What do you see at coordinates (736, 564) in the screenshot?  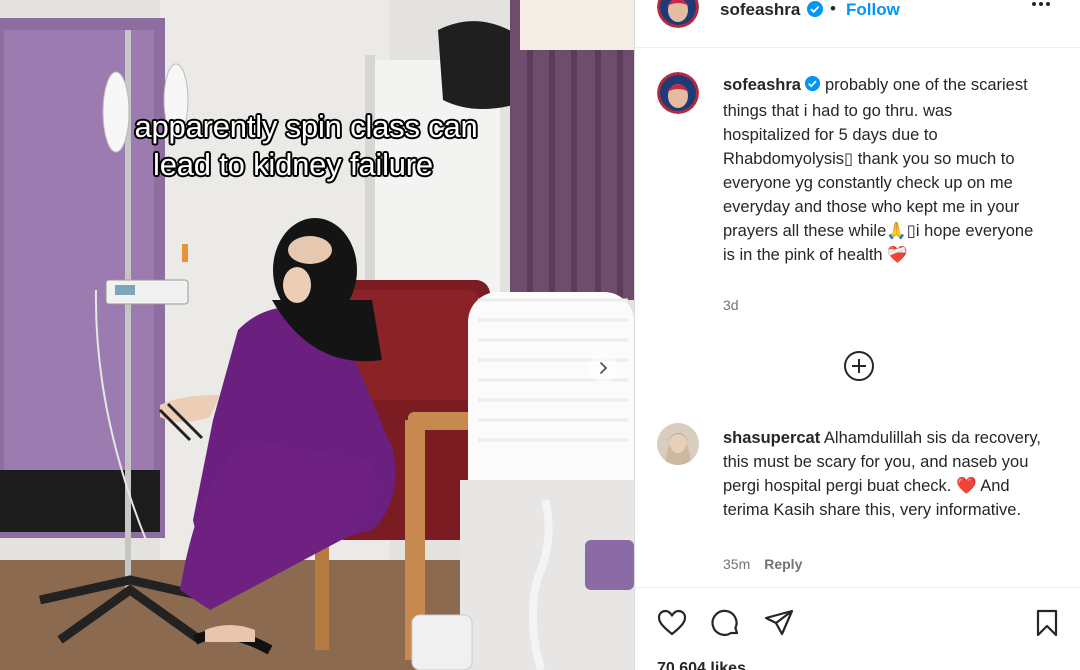 I see `comment-timestamp: 35m` at bounding box center [736, 564].